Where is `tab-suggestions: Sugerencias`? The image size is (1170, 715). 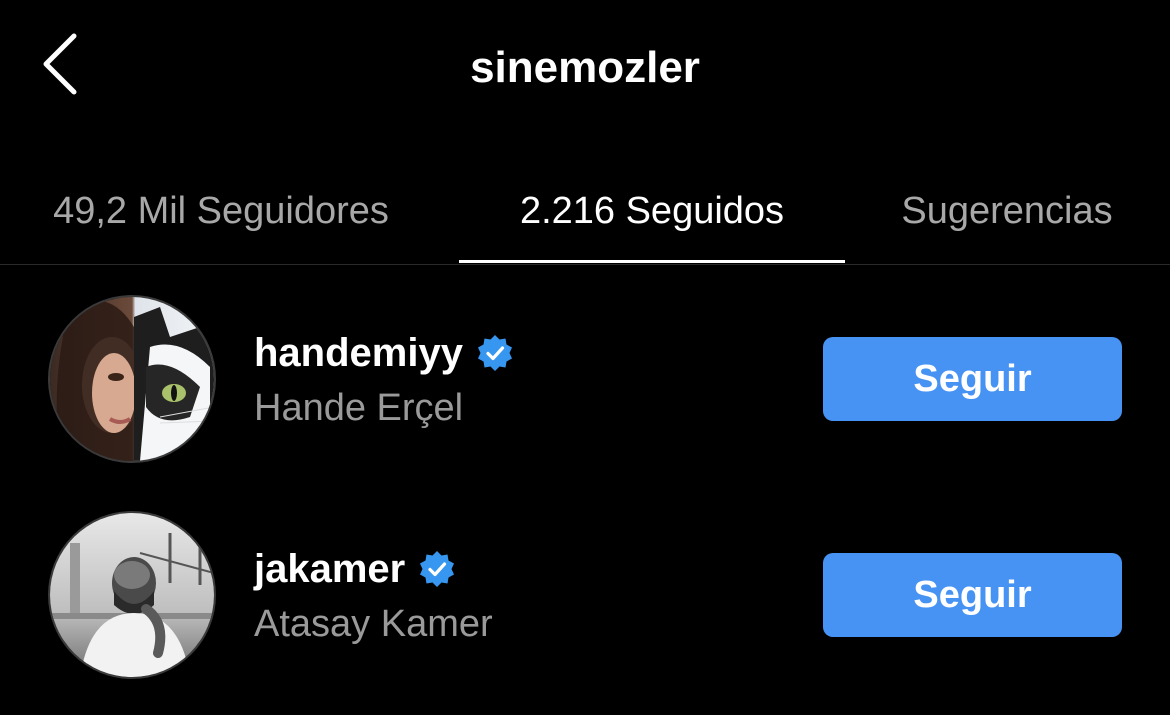 tab-suggestions: Sugerencias is located at coordinates (1007, 211).